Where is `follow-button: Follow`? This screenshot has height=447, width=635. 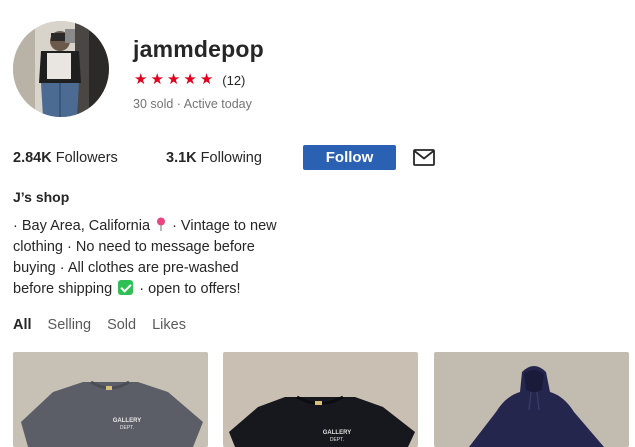
follow-button: Follow is located at coordinates (349, 157).